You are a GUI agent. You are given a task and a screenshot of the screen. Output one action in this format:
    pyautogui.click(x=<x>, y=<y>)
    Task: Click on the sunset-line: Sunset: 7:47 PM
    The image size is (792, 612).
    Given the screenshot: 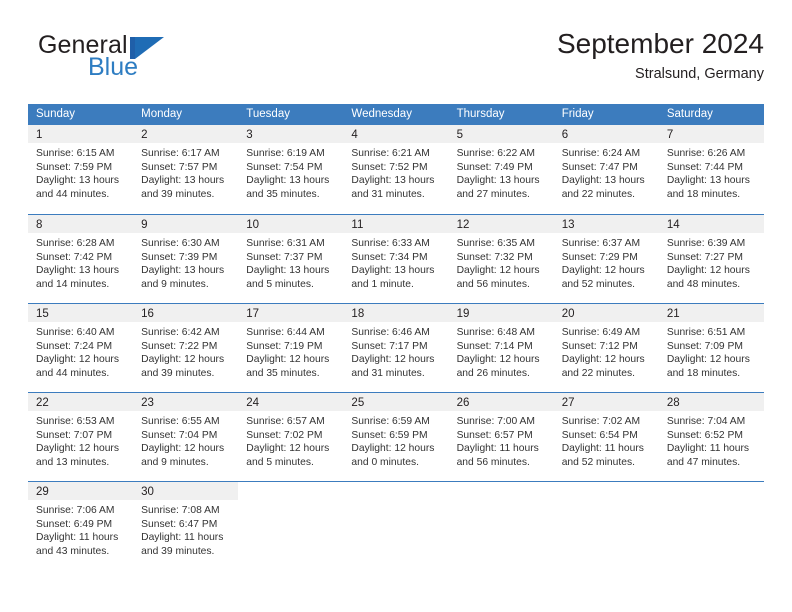 What is the action you would take?
    pyautogui.click(x=599, y=167)
    